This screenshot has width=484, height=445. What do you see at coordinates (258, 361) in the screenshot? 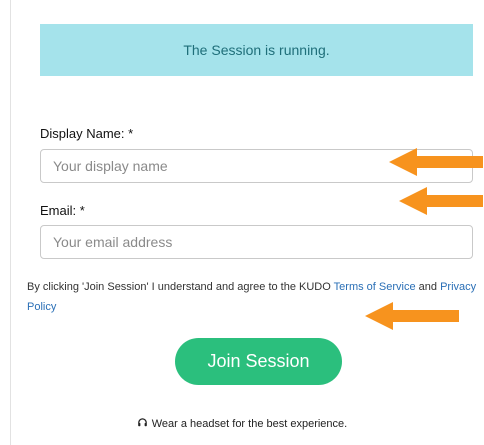
I see `join-session-button: Join Session` at bounding box center [258, 361].